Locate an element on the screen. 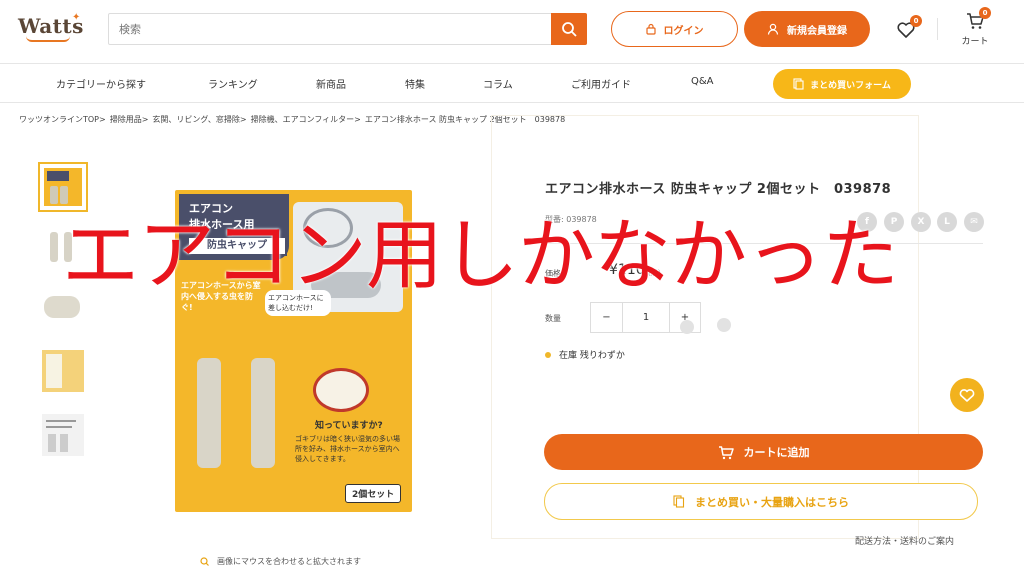 This screenshot has height=567, width=1024. bulk-purchase-label: まとめ買い・大量購入はこちら is located at coordinates (772, 502).